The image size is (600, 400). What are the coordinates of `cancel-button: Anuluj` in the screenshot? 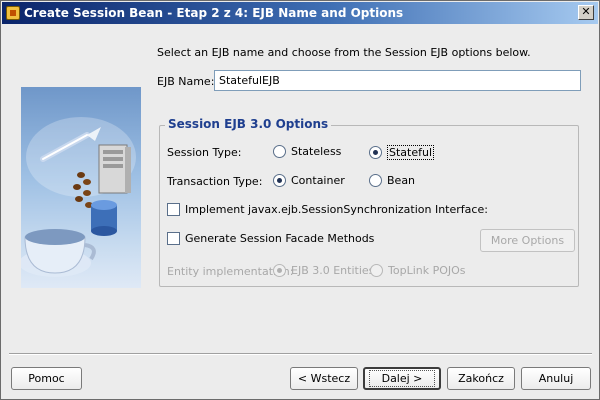 It's located at (556, 378).